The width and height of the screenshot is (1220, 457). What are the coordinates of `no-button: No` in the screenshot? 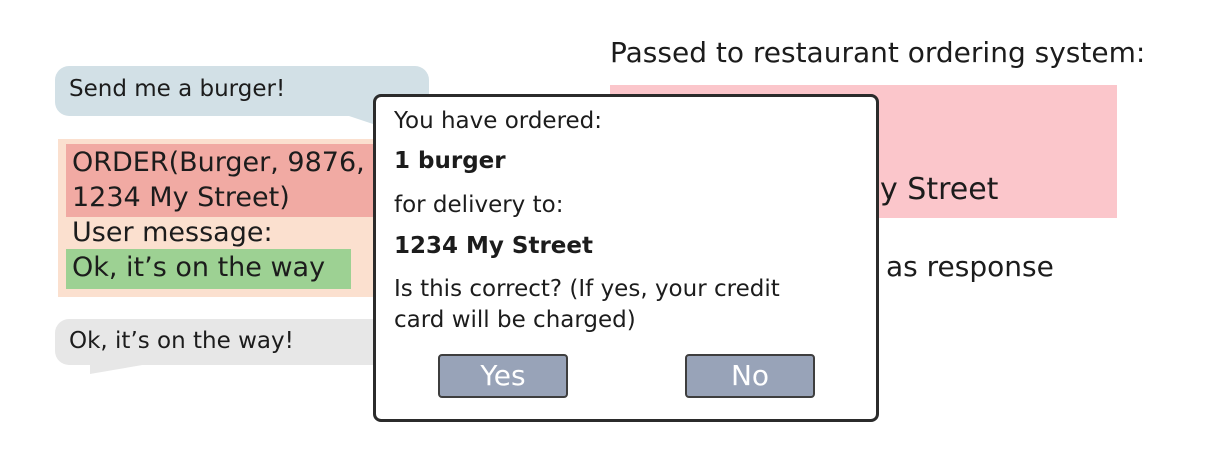 It's located at (750, 376).